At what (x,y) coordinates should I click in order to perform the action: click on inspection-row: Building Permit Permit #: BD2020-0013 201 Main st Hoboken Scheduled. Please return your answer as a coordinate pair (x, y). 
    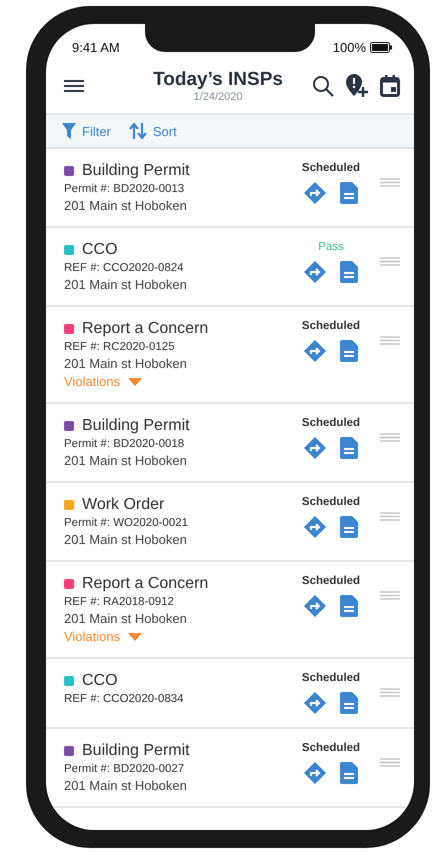
    Looking at the image, I should click on (230, 188).